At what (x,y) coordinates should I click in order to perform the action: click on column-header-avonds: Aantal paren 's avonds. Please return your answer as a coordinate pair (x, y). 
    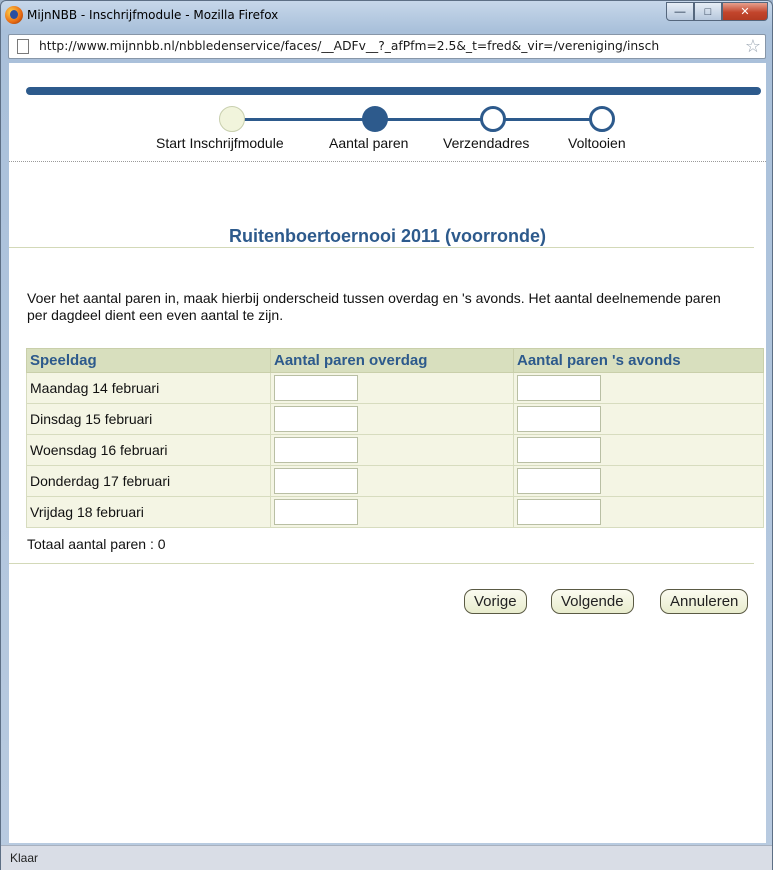
    Looking at the image, I should click on (638, 360).